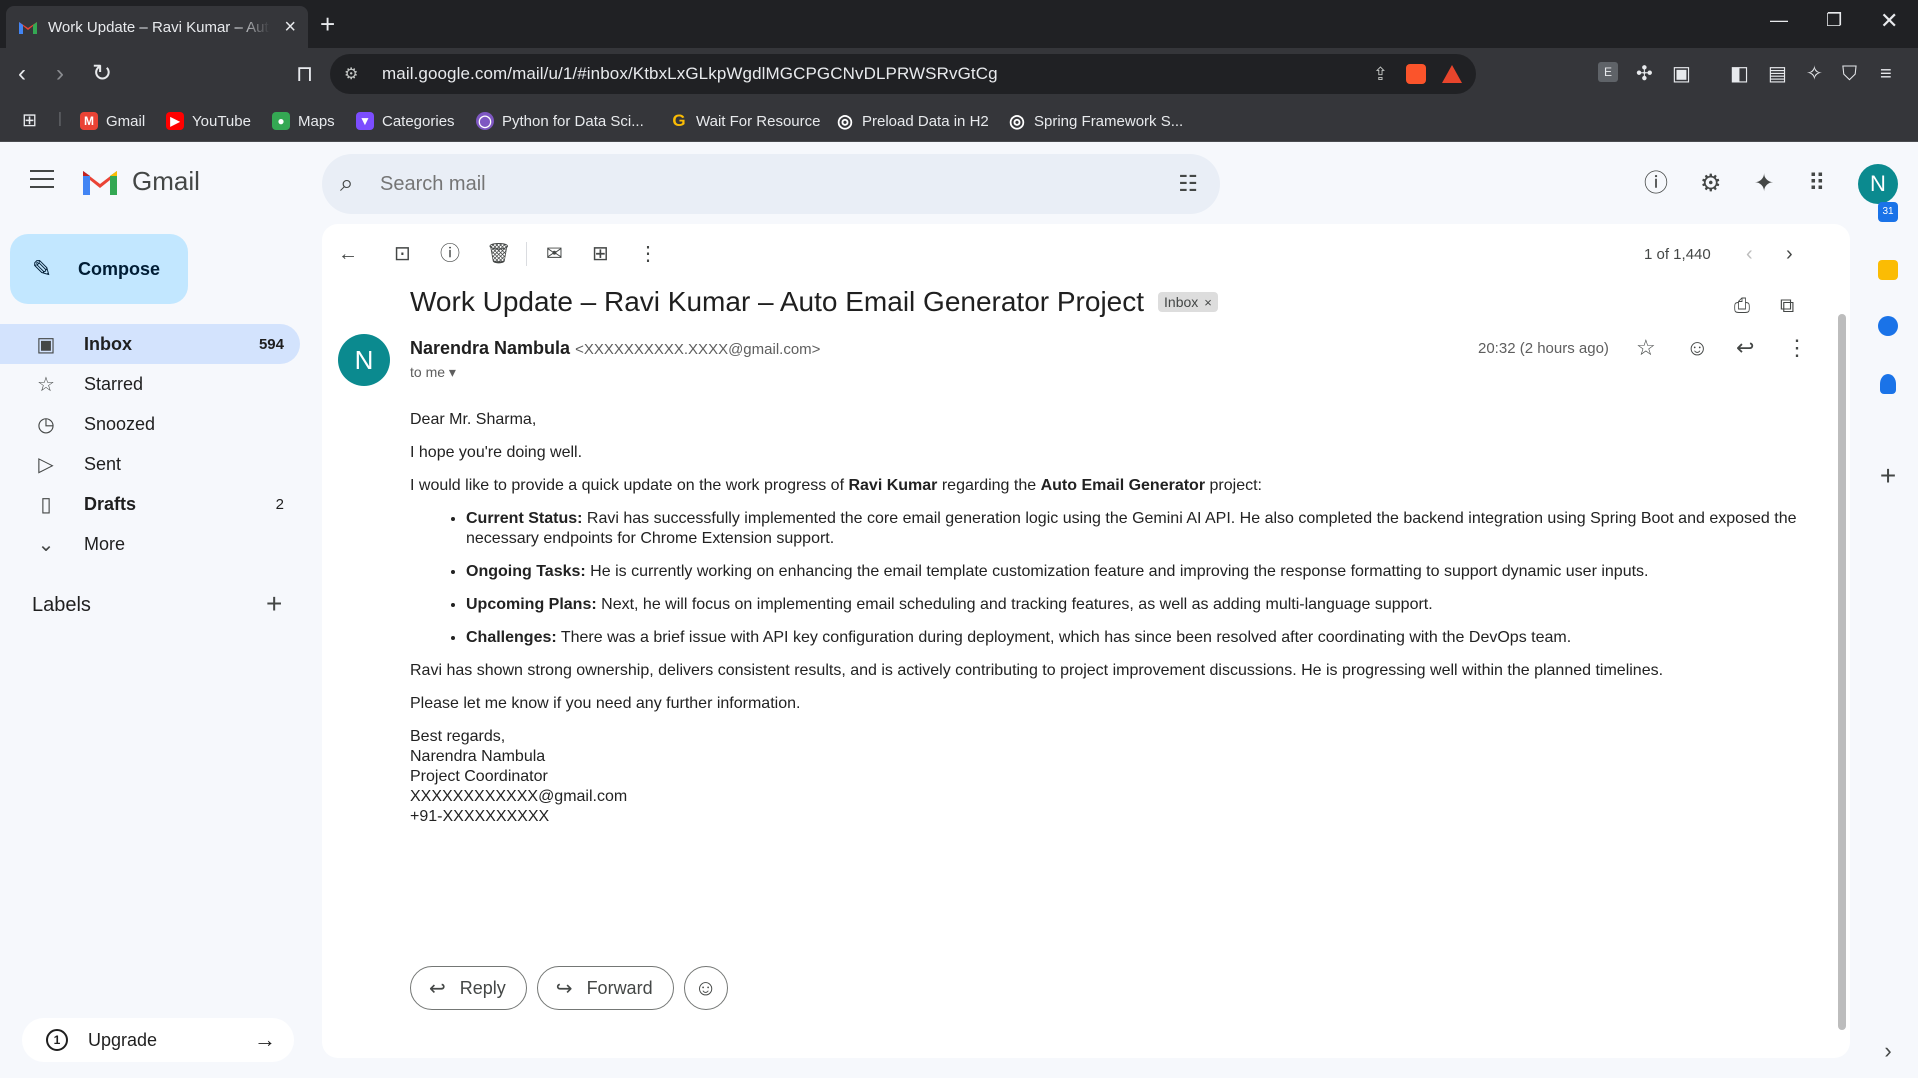 The height and width of the screenshot is (1078, 1918). Describe the element at coordinates (1644, 74) in the screenshot. I see `extensions-puzzle-icon: ✣` at that location.